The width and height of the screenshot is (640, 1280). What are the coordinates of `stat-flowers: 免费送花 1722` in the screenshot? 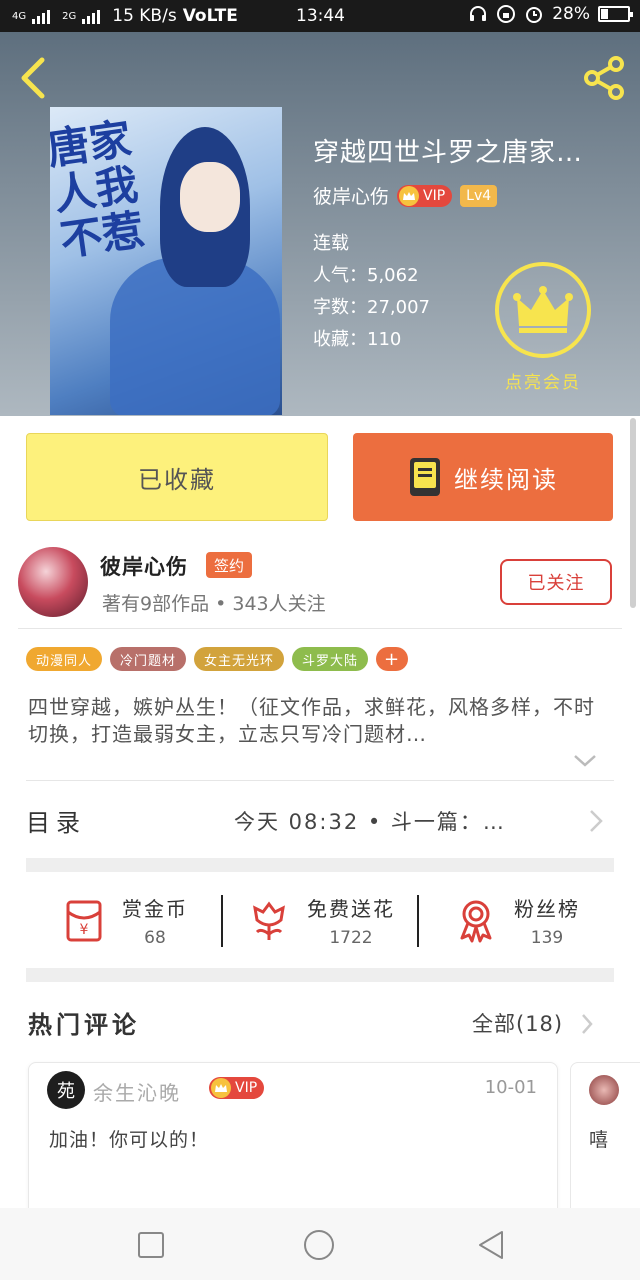 It's located at (320, 920).